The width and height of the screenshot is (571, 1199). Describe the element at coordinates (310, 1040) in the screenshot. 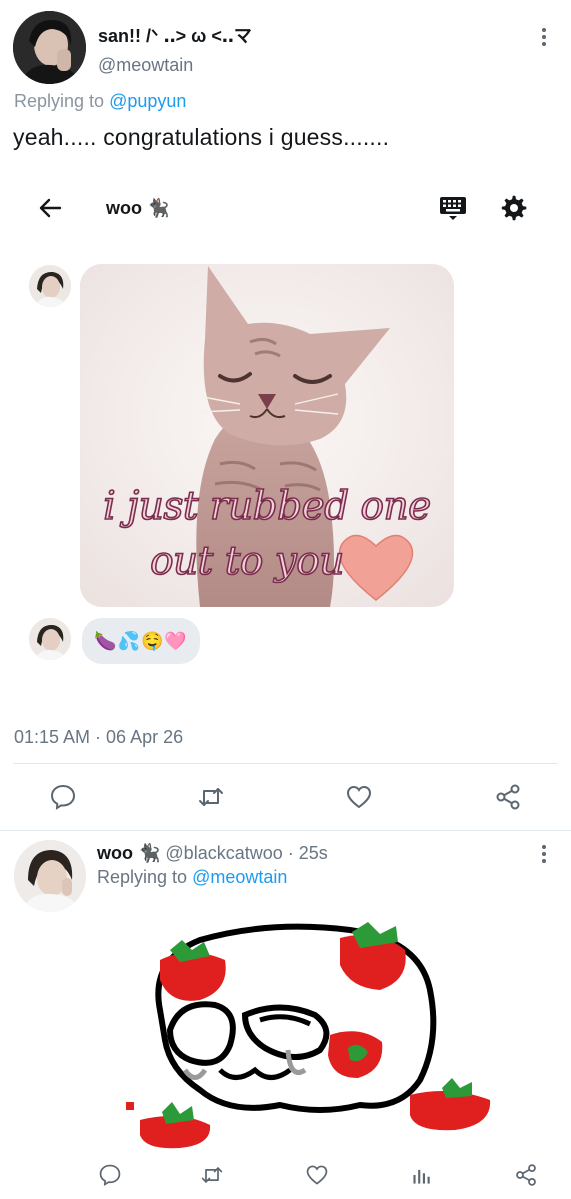

I see `skull-strawberry-drawing` at that location.